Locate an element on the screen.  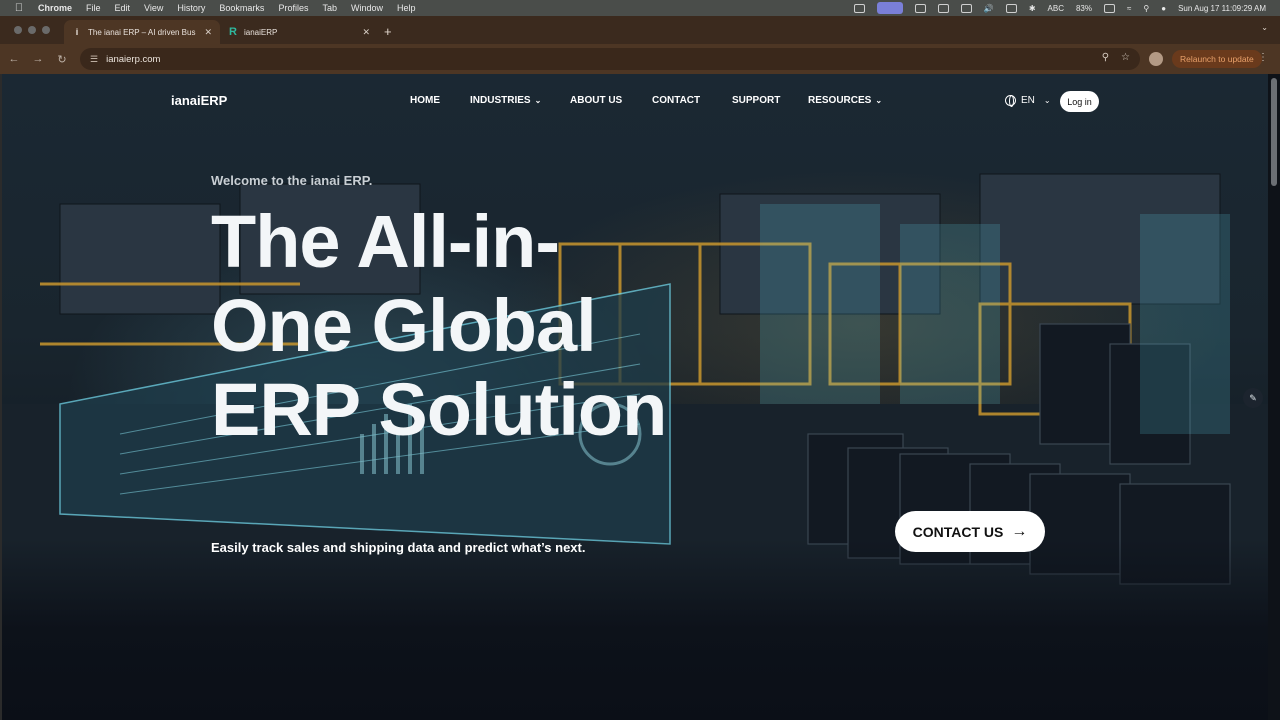
nav-contact-label: CONTACT is located at coordinates (676, 100).